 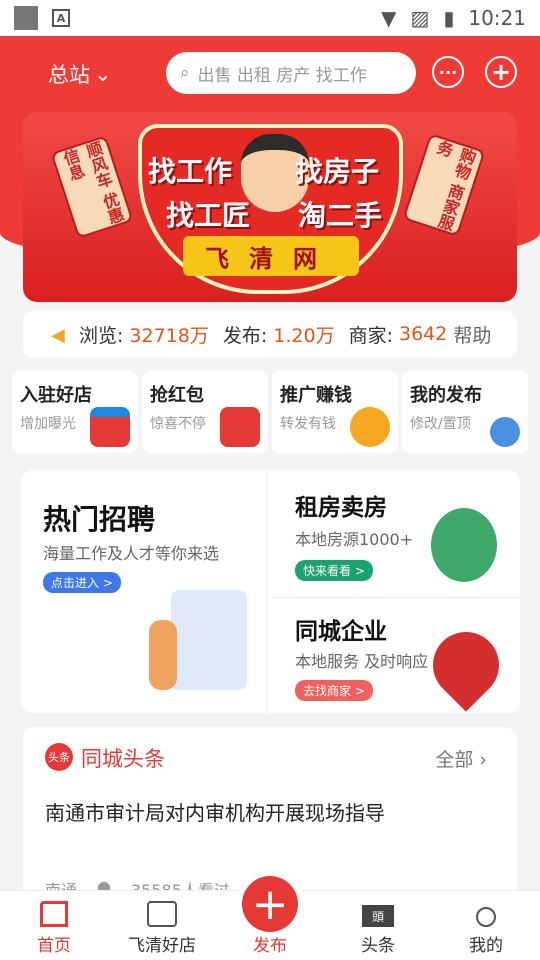 I want to click on merchant-label: 商家:, so click(x=370, y=335).